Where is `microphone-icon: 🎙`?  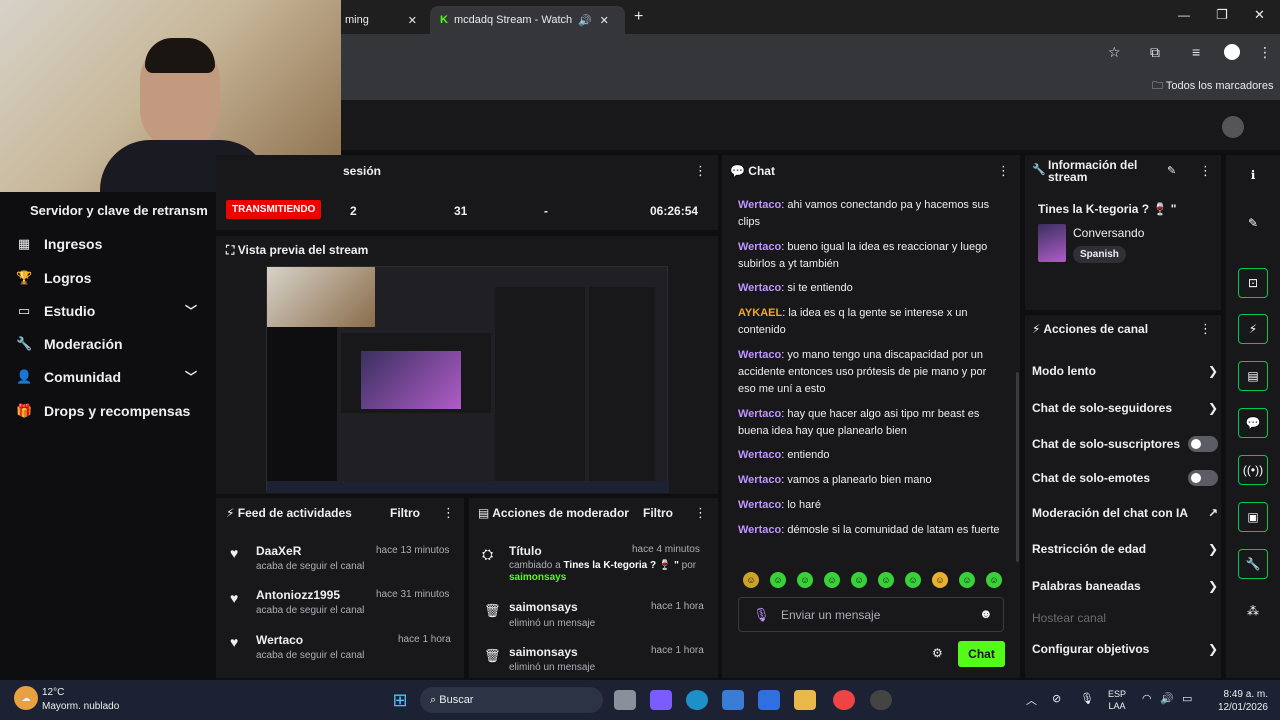
microphone-icon: 🎙 is located at coordinates (1087, 698).